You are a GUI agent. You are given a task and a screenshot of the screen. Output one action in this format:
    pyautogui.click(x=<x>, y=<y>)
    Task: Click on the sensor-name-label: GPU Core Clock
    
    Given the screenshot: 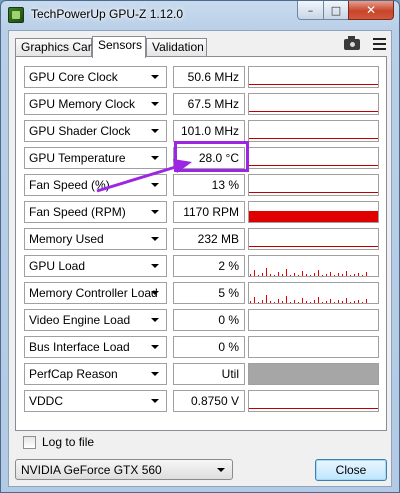 What is the action you would take?
    pyautogui.click(x=73, y=77)
    